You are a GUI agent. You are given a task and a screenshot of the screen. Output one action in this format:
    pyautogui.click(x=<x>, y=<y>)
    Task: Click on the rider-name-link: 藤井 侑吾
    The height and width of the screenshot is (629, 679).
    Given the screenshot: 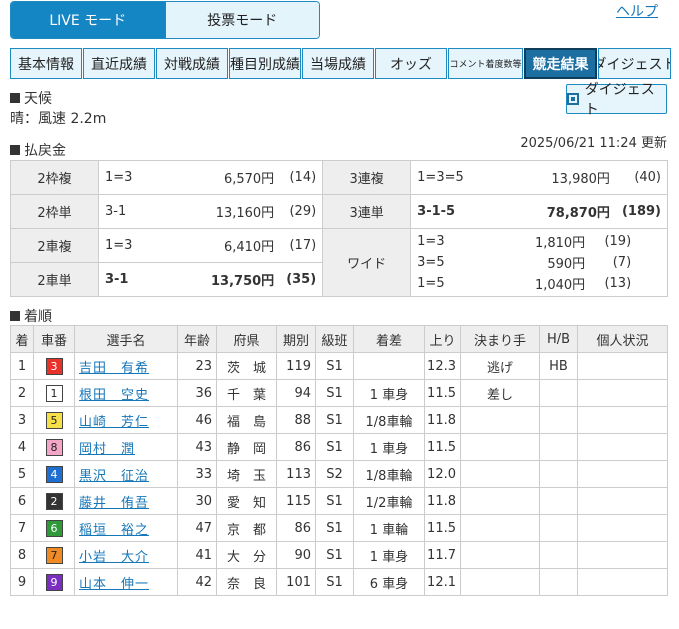 What is the action you would take?
    pyautogui.click(x=114, y=503)
    